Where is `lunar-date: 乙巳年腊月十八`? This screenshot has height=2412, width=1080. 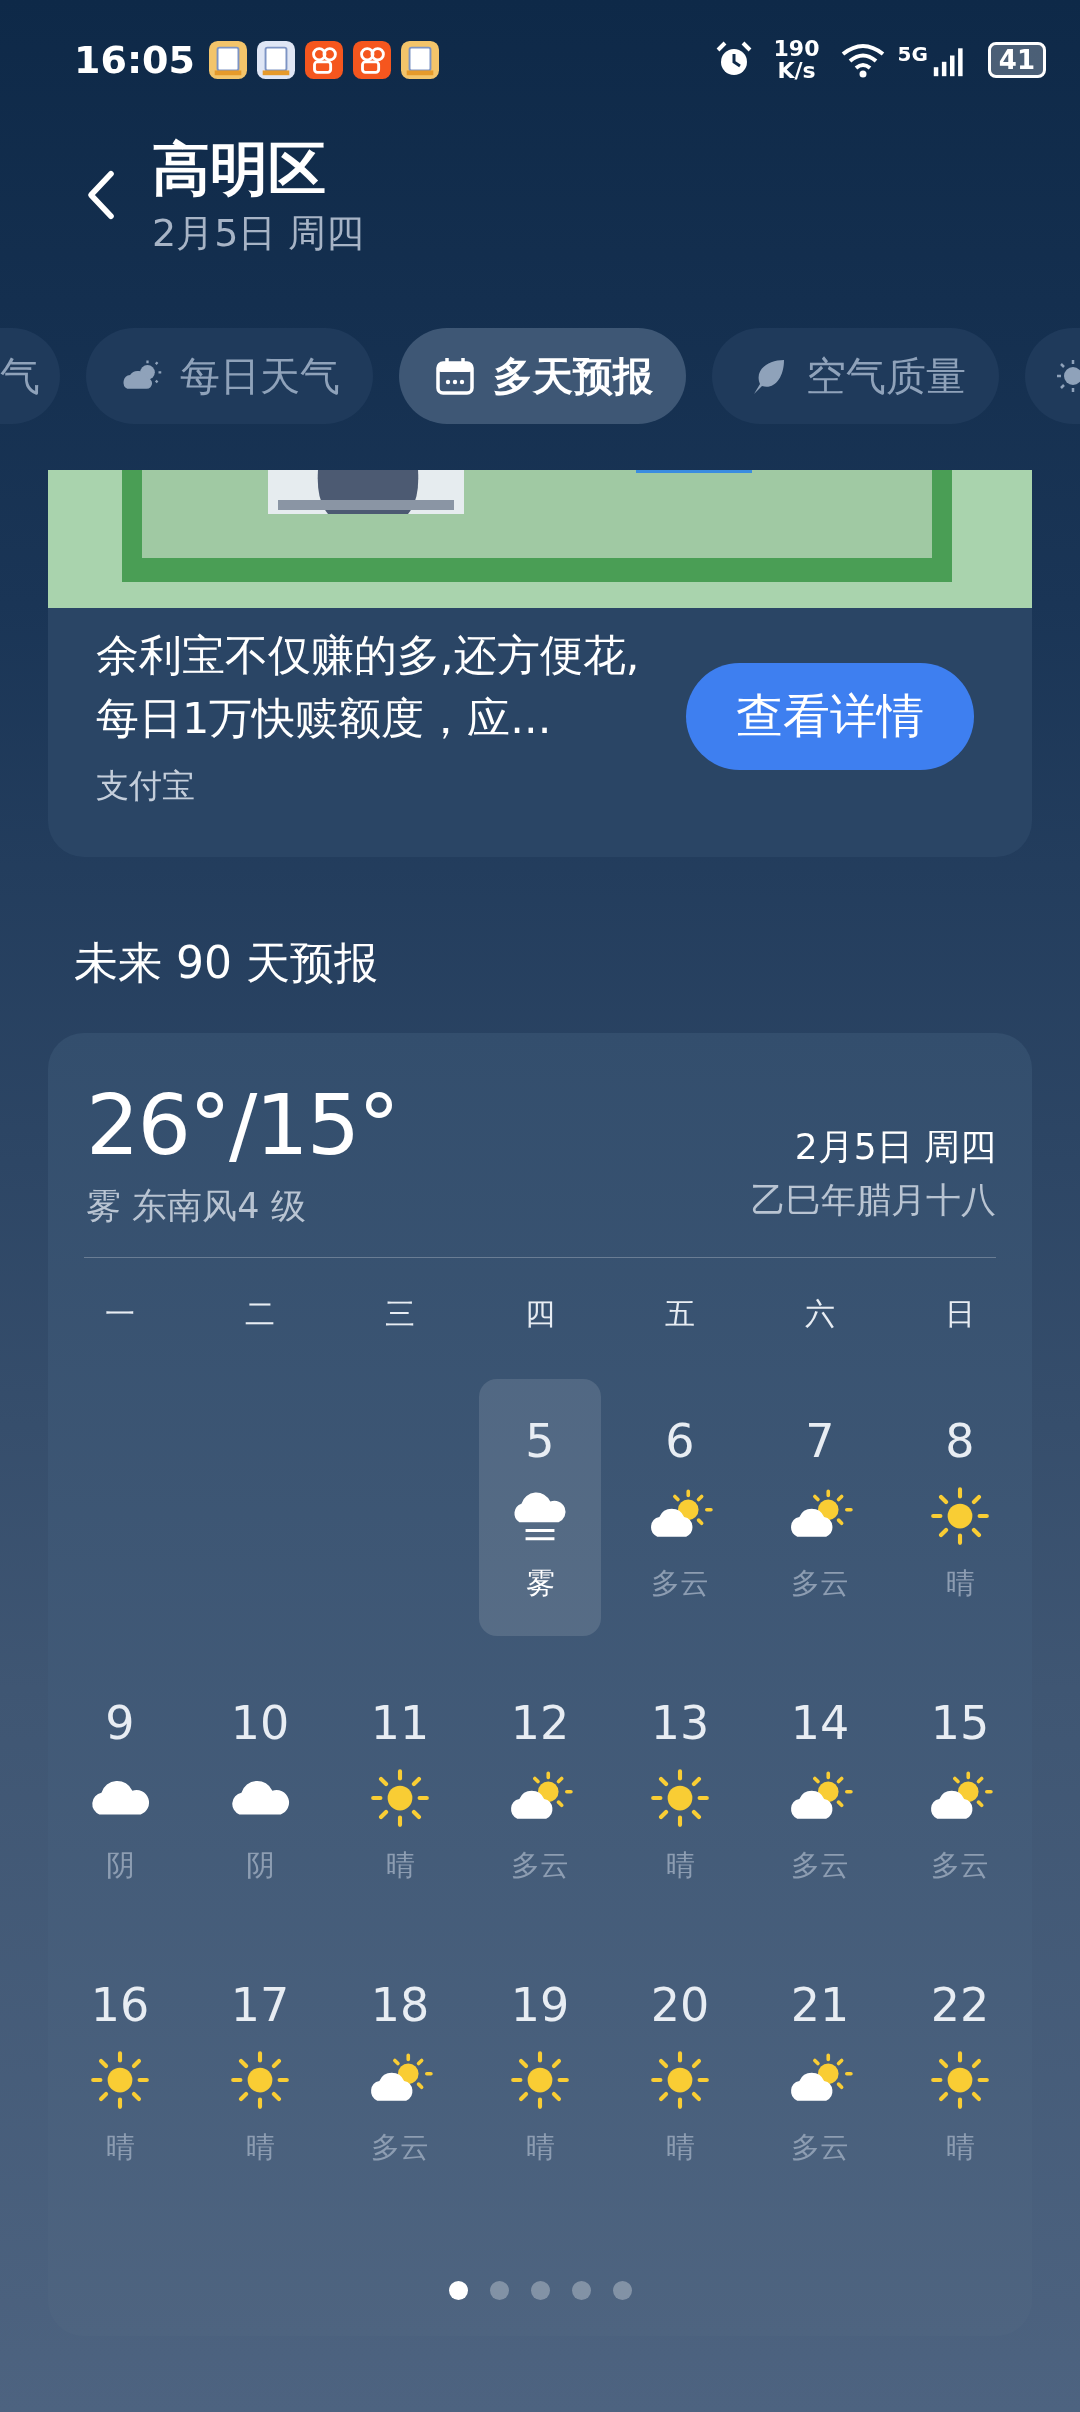
lunar-date: 乙巳年腊月十八 is located at coordinates (873, 1200).